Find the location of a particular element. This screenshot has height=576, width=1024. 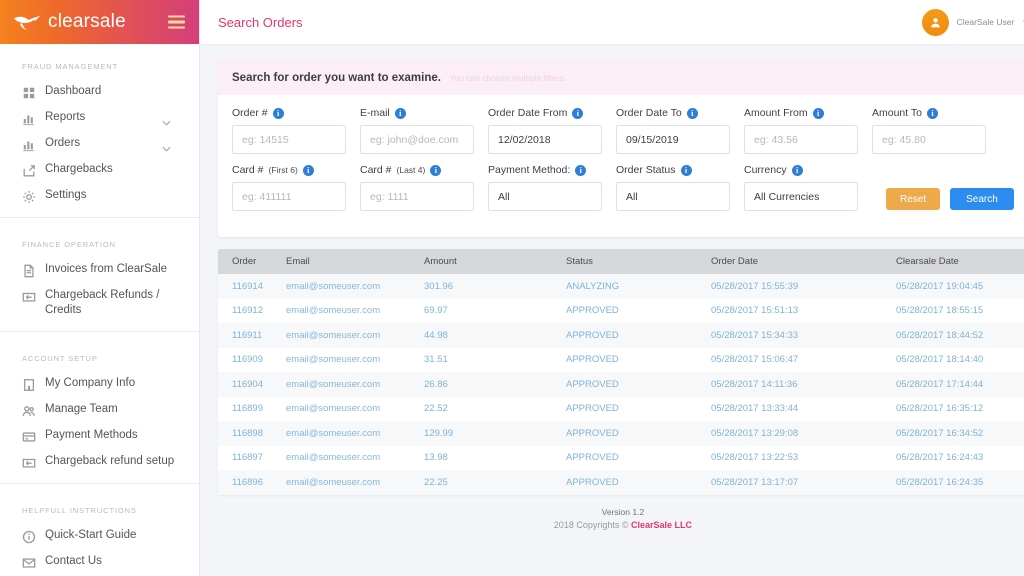

reset-button: Reset is located at coordinates (913, 199).